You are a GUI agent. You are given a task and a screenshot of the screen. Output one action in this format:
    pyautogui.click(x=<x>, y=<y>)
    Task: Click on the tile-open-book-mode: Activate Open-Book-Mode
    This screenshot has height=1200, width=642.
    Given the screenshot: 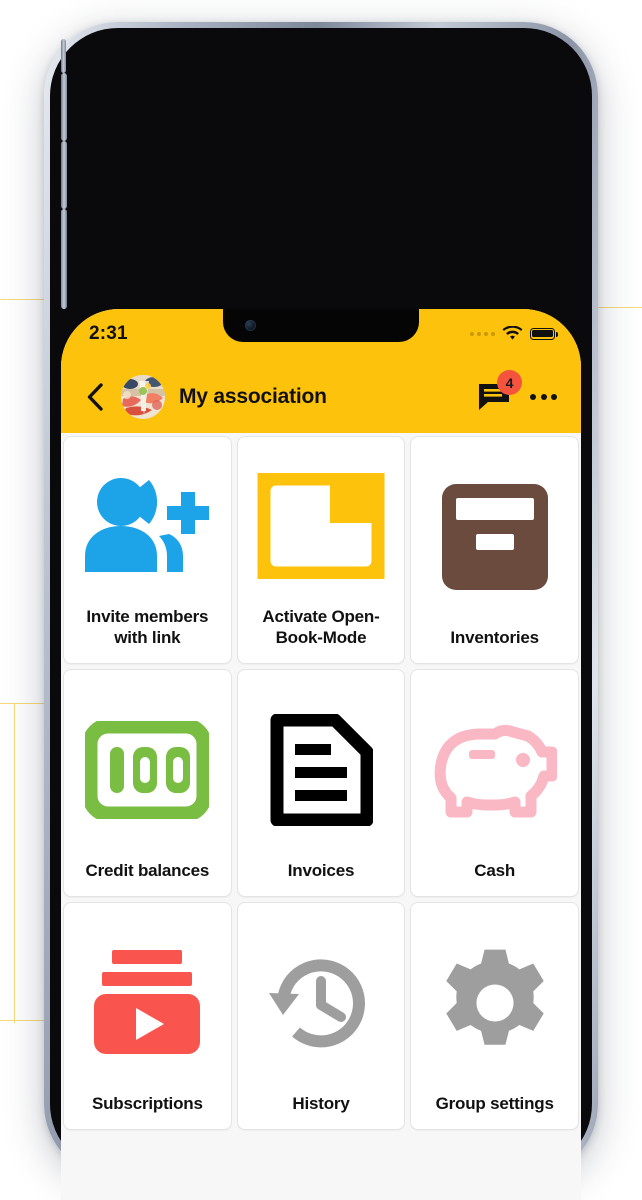 What is the action you would take?
    pyautogui.click(x=321, y=550)
    